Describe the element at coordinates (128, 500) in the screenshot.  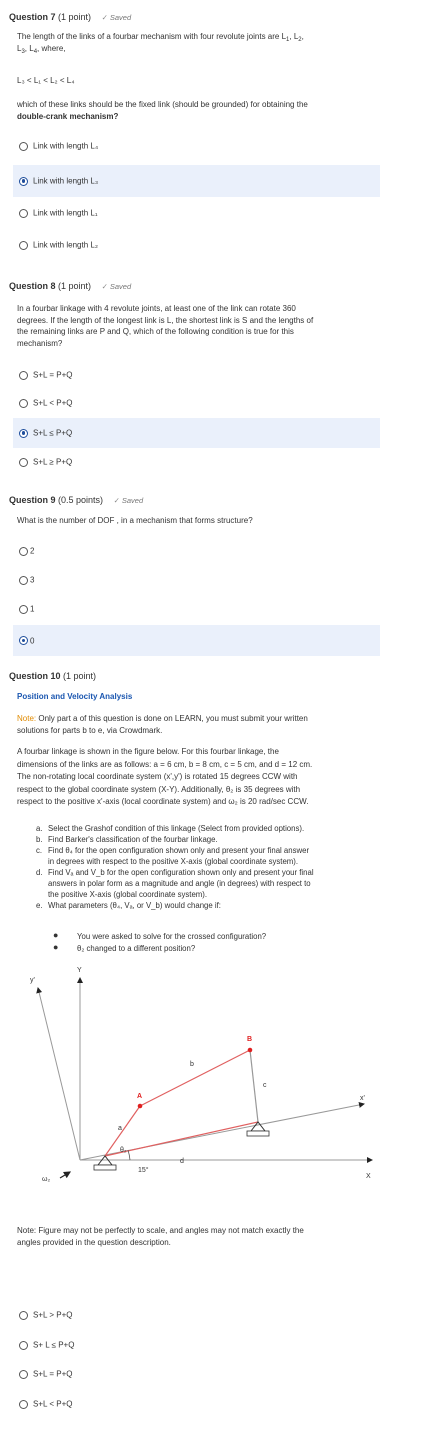
I see `q9-saved-status: ✓ Saved` at that location.